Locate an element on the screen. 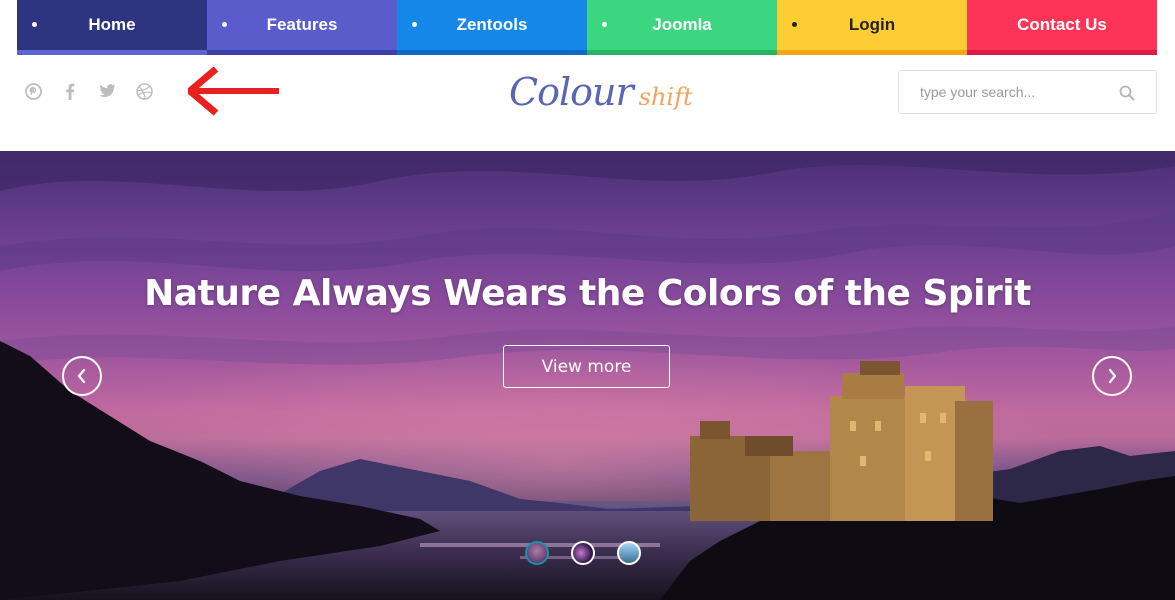 The image size is (1175, 600). slider-prev-button is located at coordinates (82, 376).